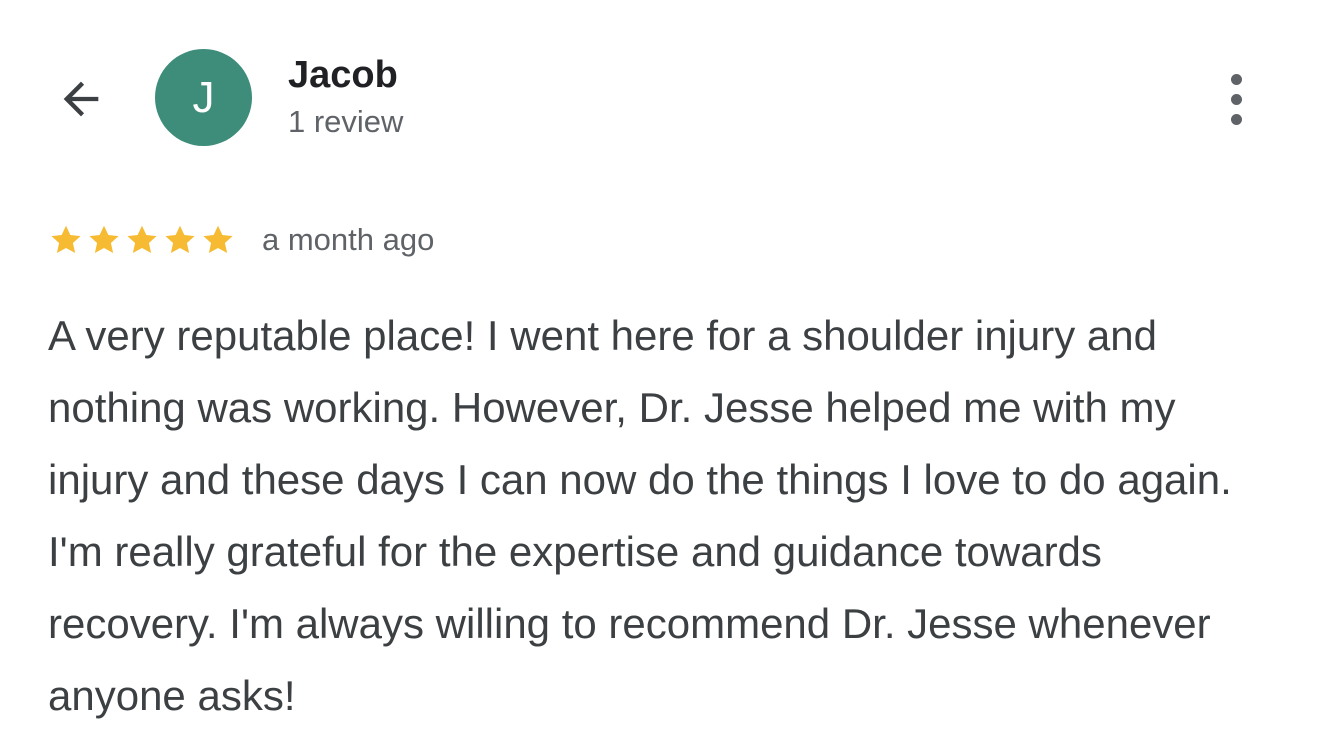 This screenshot has width=1319, height=747. I want to click on more-vertical-icon, so click(1236, 79).